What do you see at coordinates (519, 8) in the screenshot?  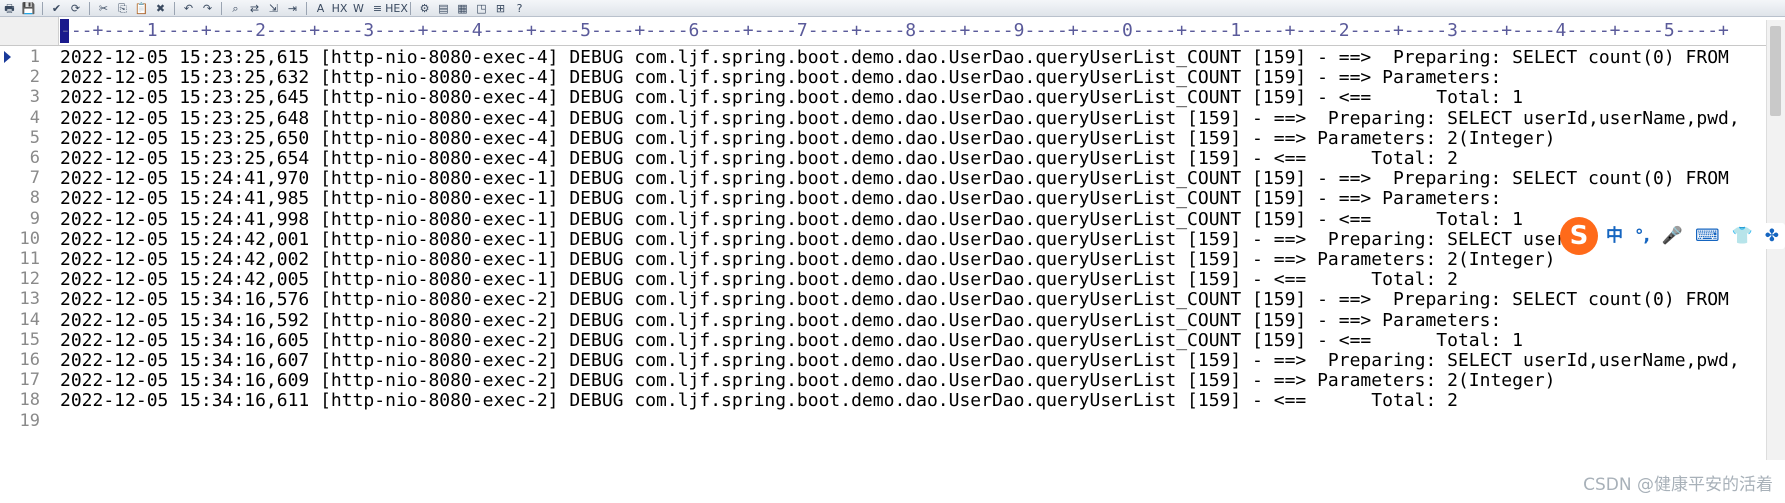 I see `help-icon: ?` at bounding box center [519, 8].